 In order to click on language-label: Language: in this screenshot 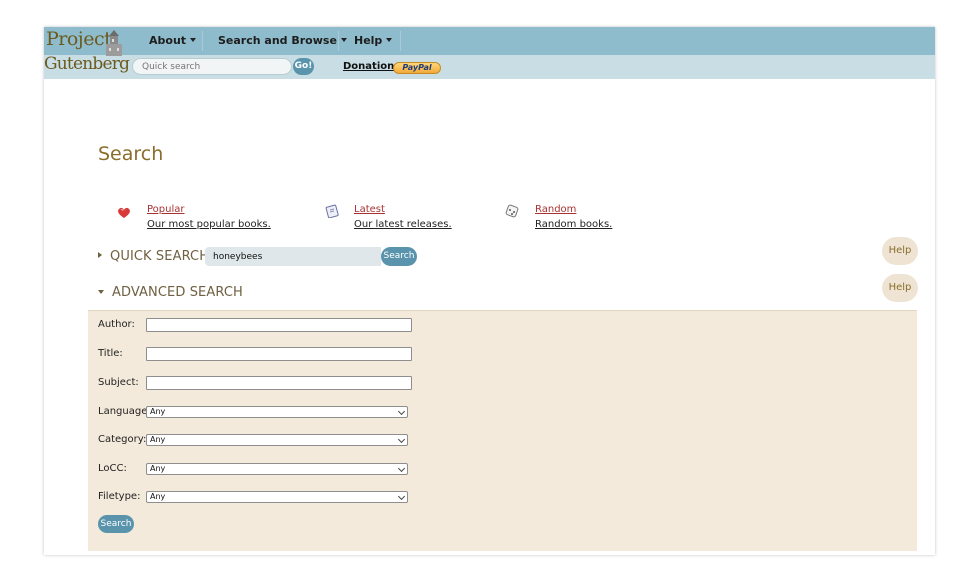, I will do `click(124, 411)`.